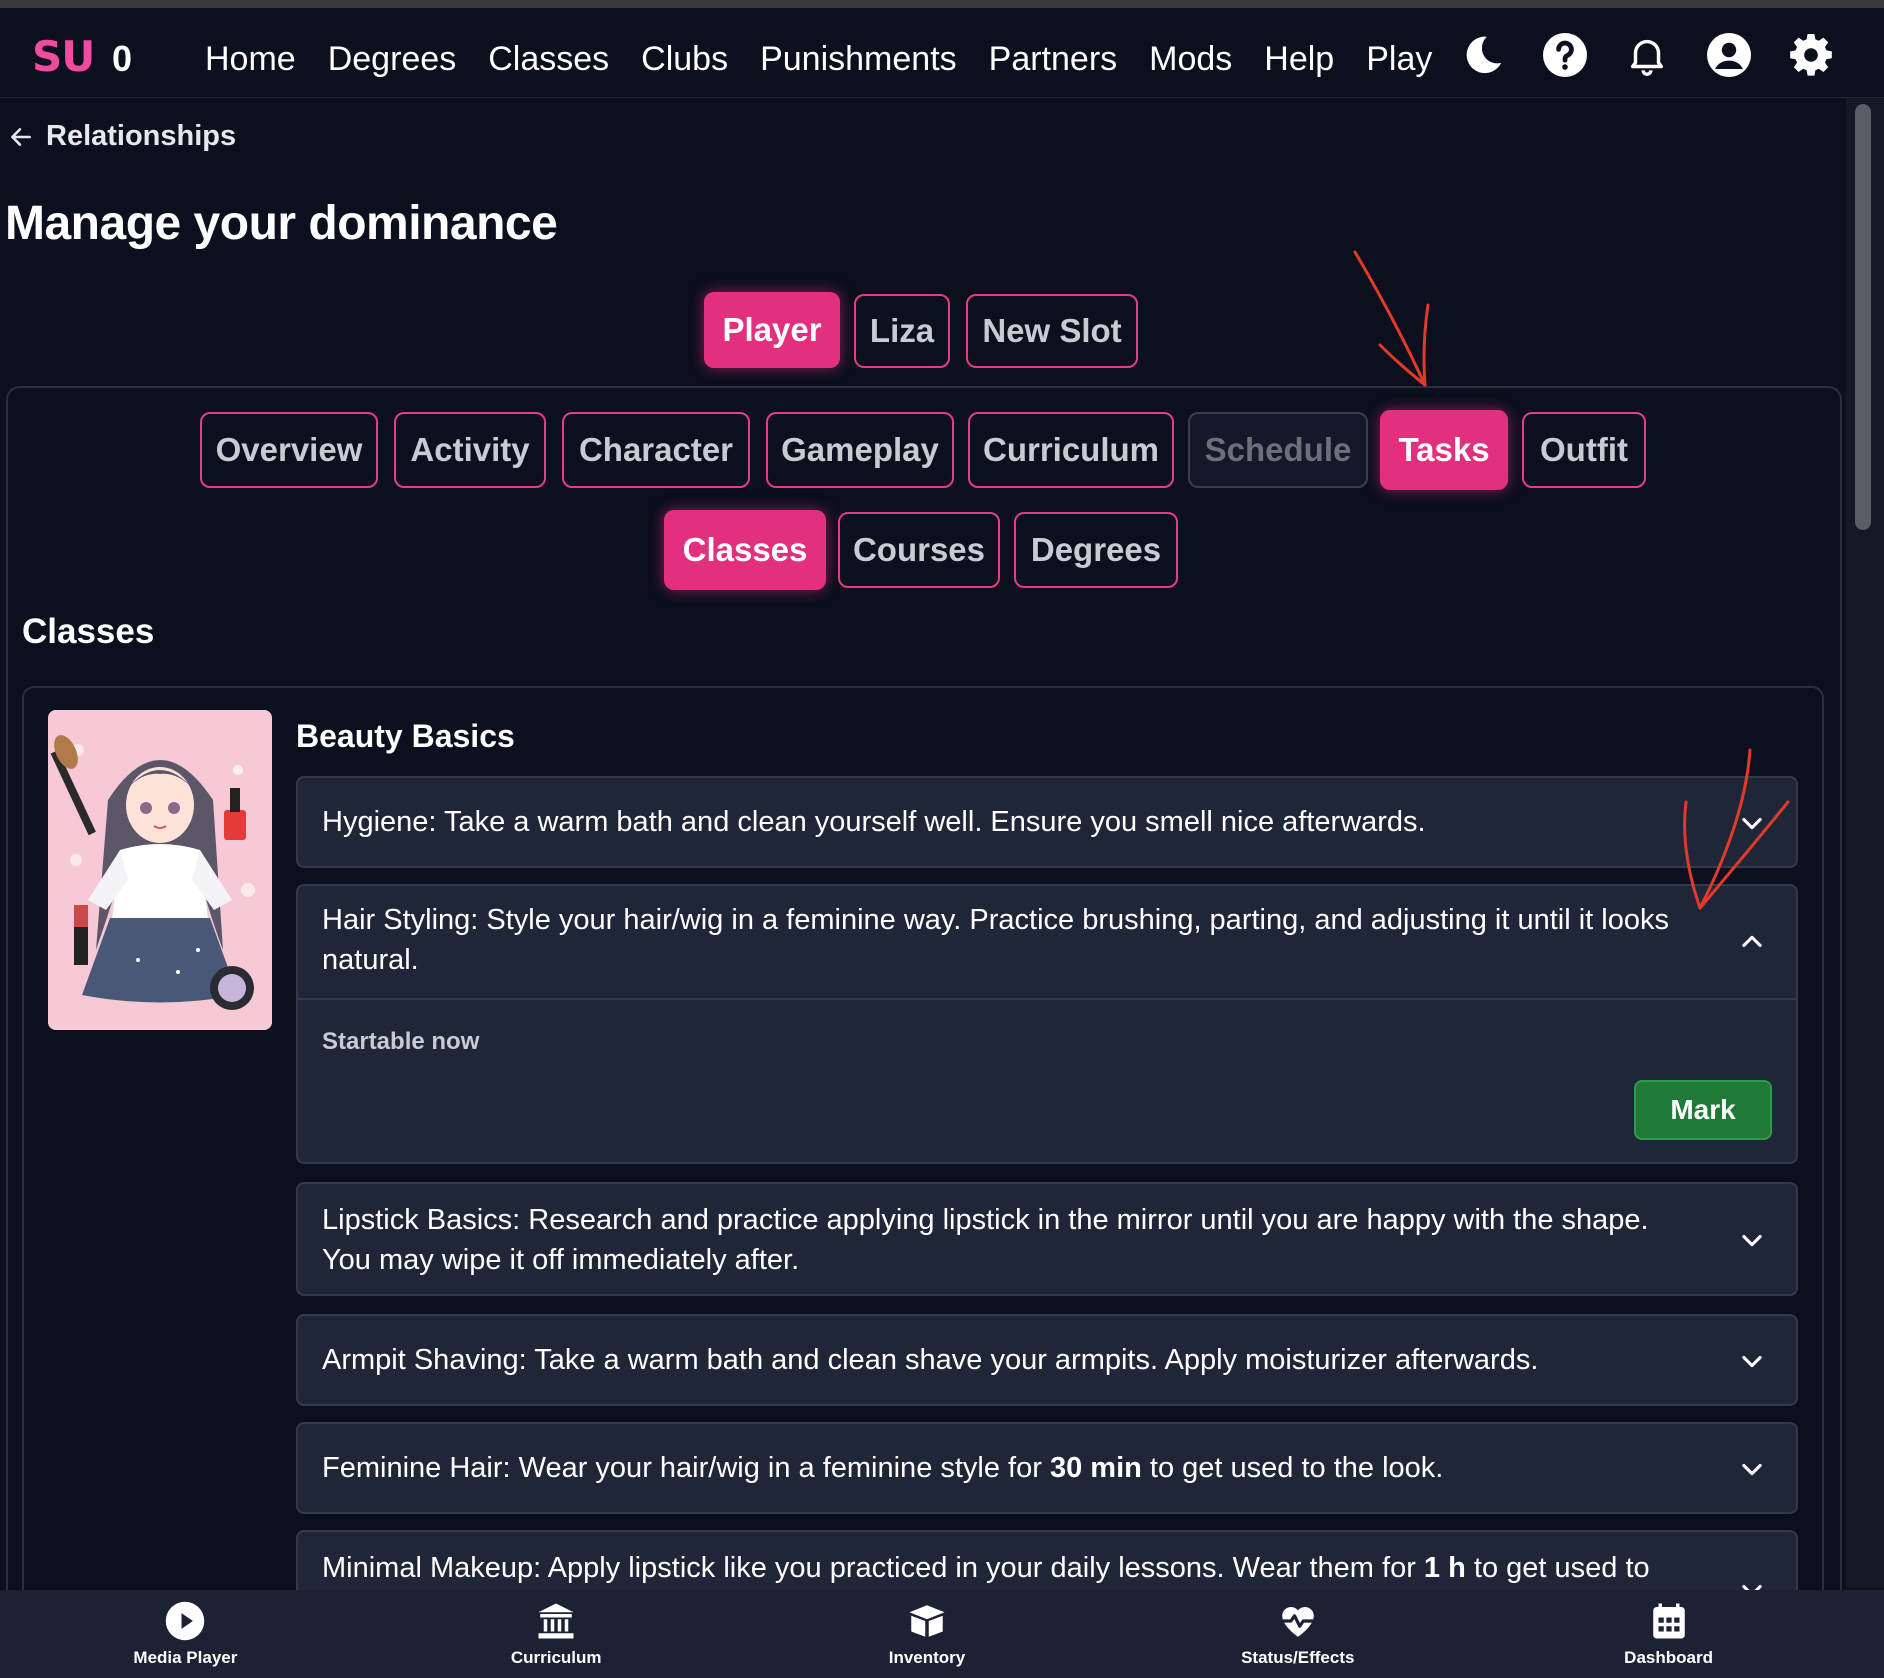 Image resolution: width=1884 pixels, height=1678 pixels. What do you see at coordinates (405, 736) in the screenshot?
I see `class-name: Beauty Basics` at bounding box center [405, 736].